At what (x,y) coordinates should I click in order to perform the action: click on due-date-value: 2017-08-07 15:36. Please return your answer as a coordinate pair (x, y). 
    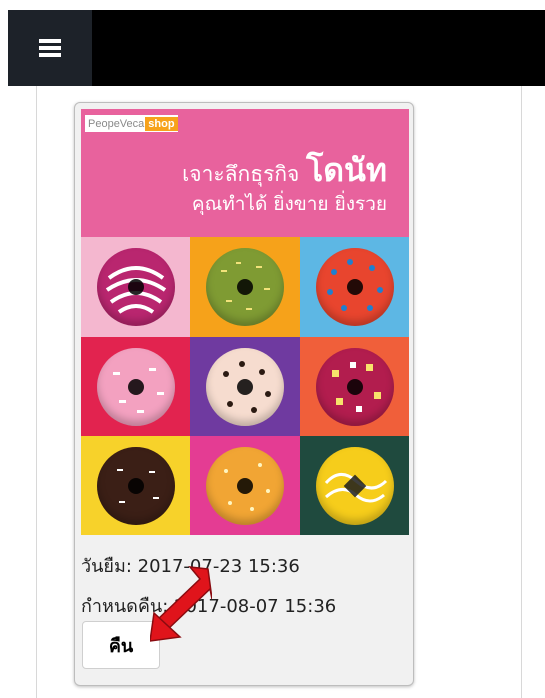
    Looking at the image, I should click on (255, 606).